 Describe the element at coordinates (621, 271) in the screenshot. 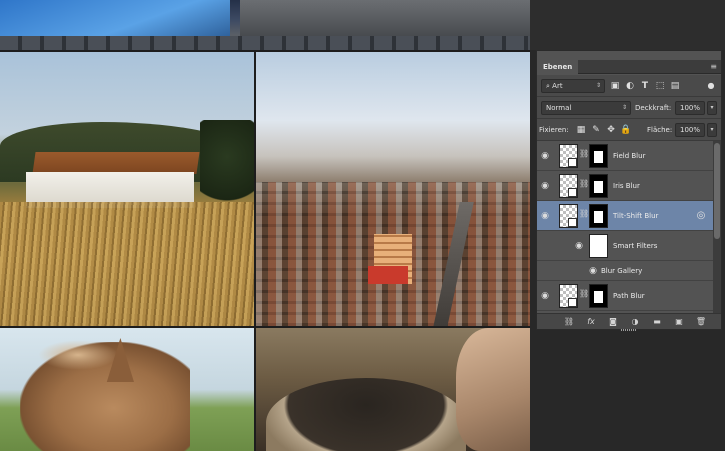

I see `layer-name: Blur Gallery` at that location.